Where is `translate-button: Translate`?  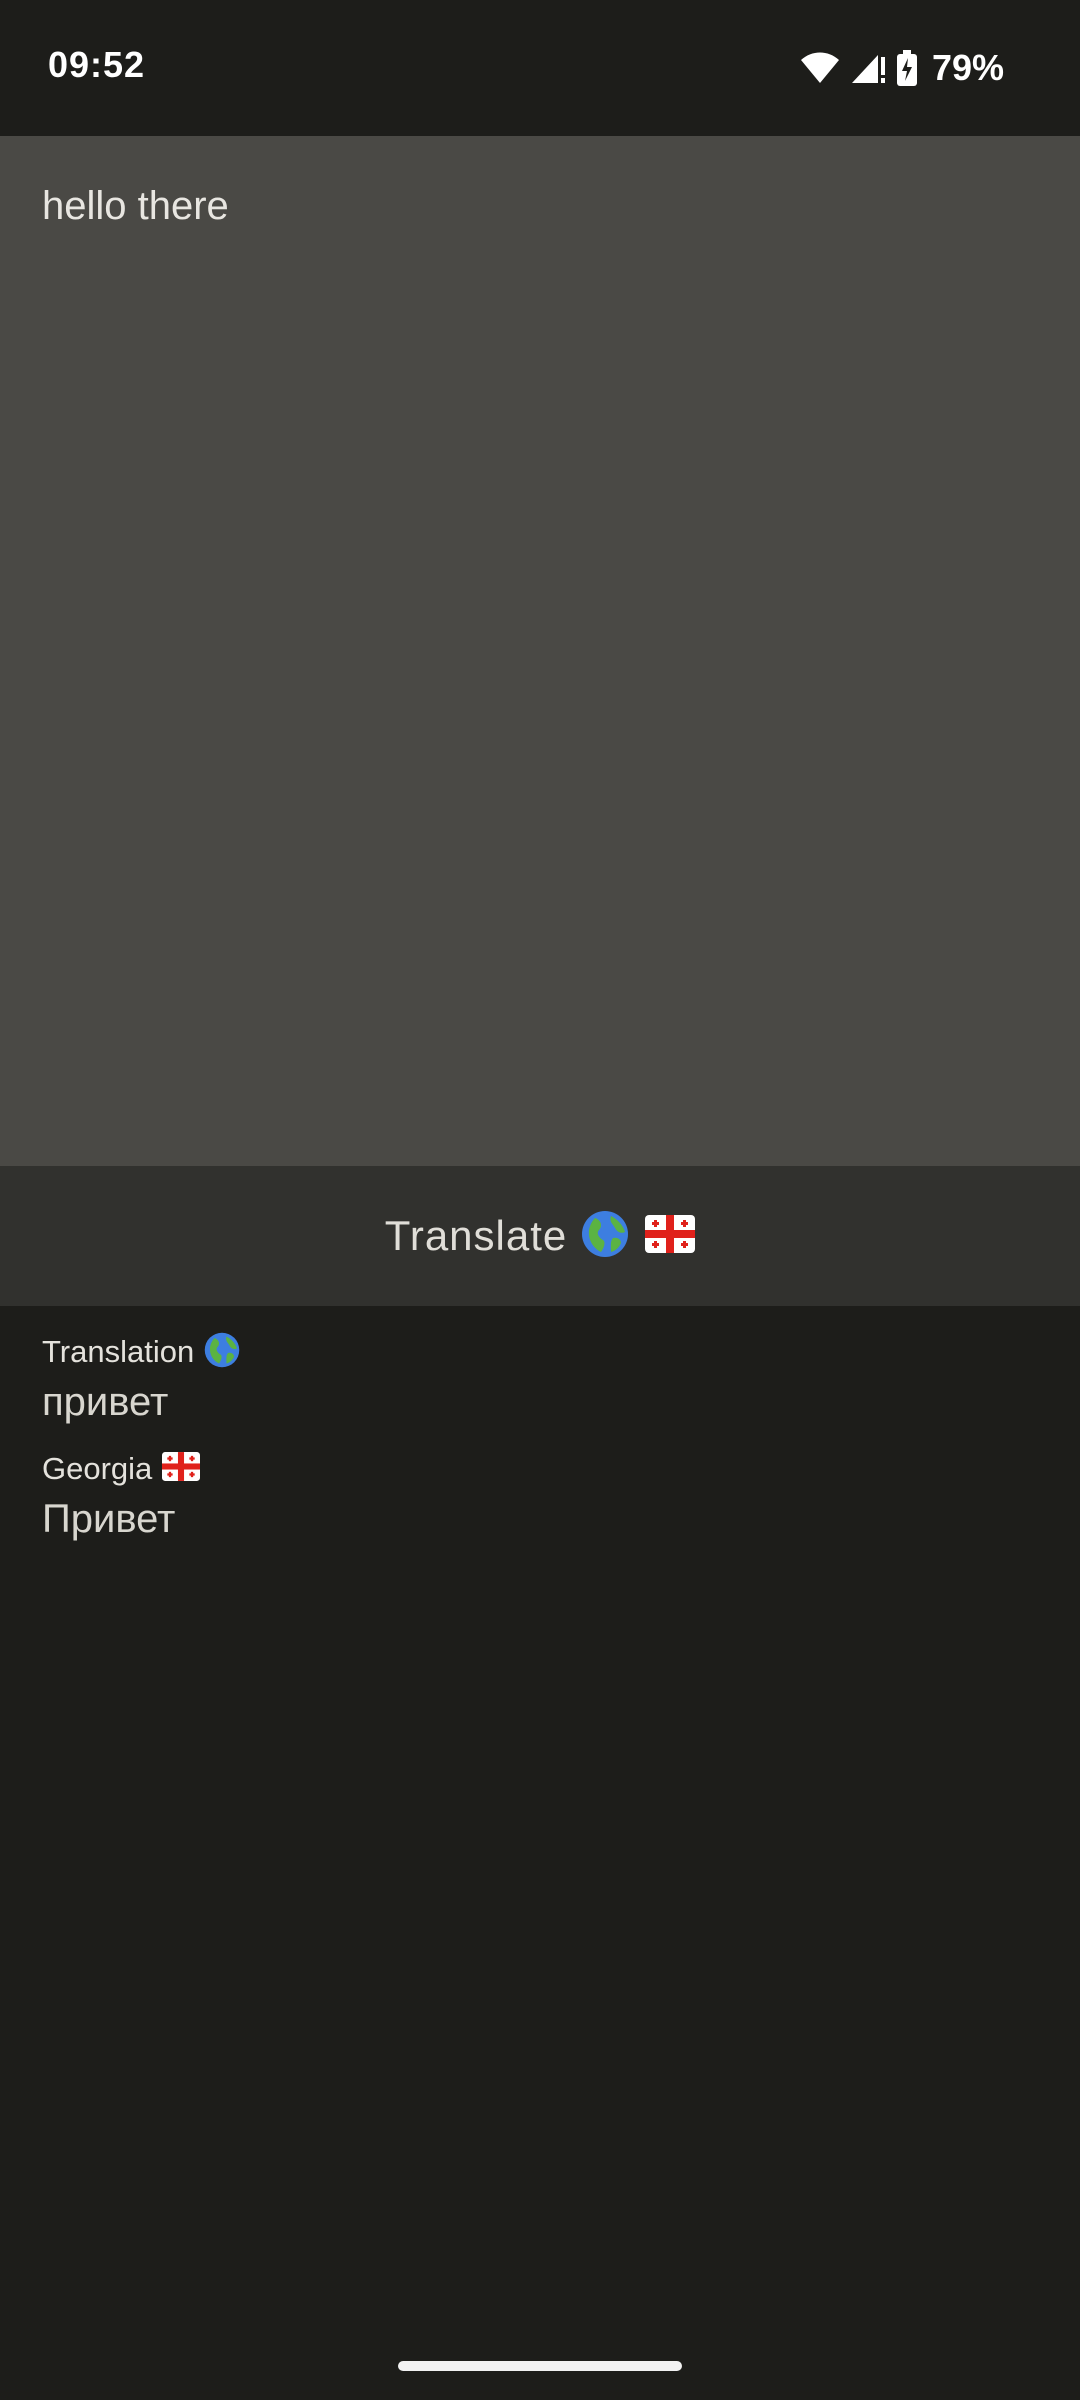
translate-button: Translate is located at coordinates (540, 1236).